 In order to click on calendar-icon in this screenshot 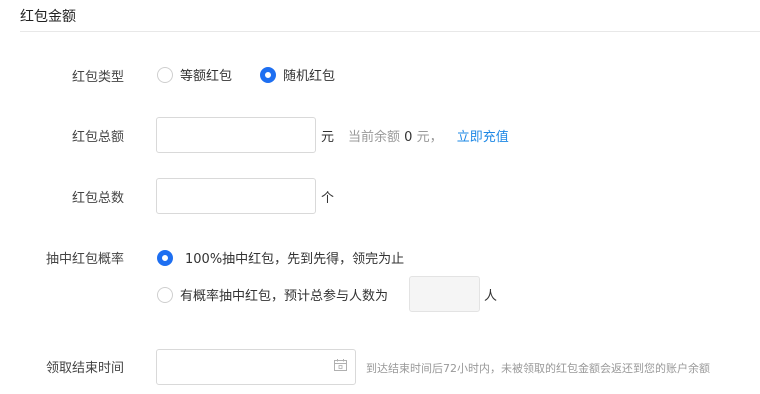, I will do `click(340, 365)`.